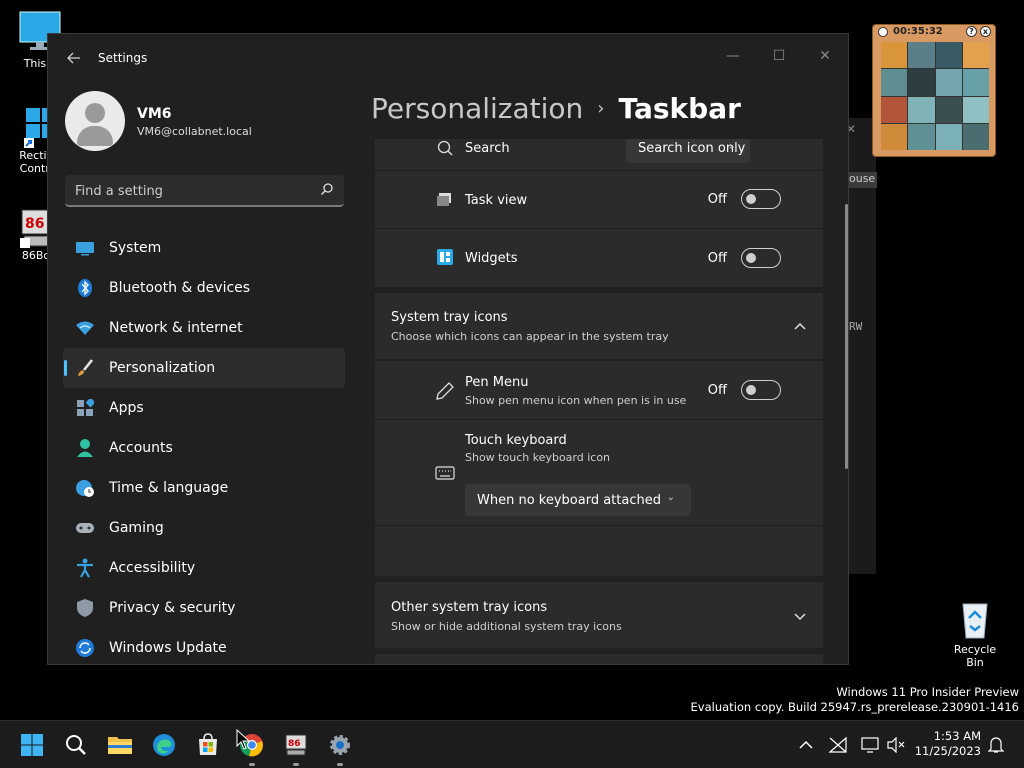  Describe the element at coordinates (948, 744) in the screenshot. I see `taskbar-clock: 1:53 AM 11/25/2023` at that location.